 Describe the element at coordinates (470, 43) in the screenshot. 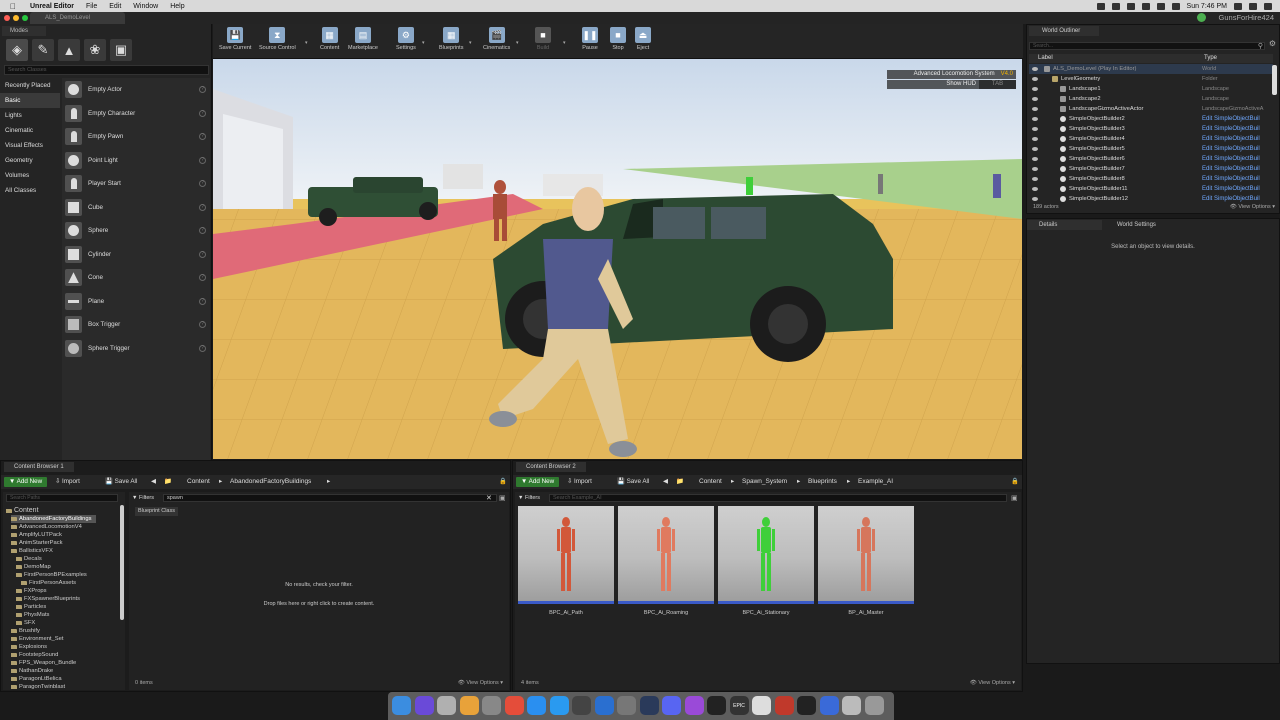

I see `blueprints-dropdown-icon: ▾` at that location.